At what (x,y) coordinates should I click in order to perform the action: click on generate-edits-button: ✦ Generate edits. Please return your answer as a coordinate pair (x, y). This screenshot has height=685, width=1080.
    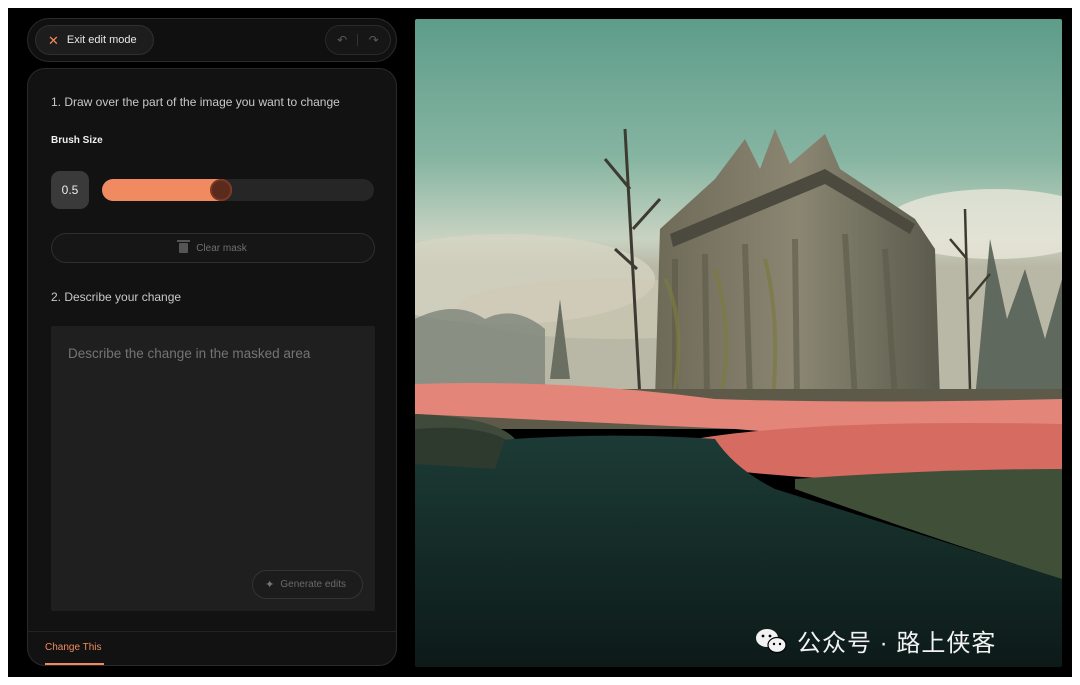
    Looking at the image, I should click on (307, 584).